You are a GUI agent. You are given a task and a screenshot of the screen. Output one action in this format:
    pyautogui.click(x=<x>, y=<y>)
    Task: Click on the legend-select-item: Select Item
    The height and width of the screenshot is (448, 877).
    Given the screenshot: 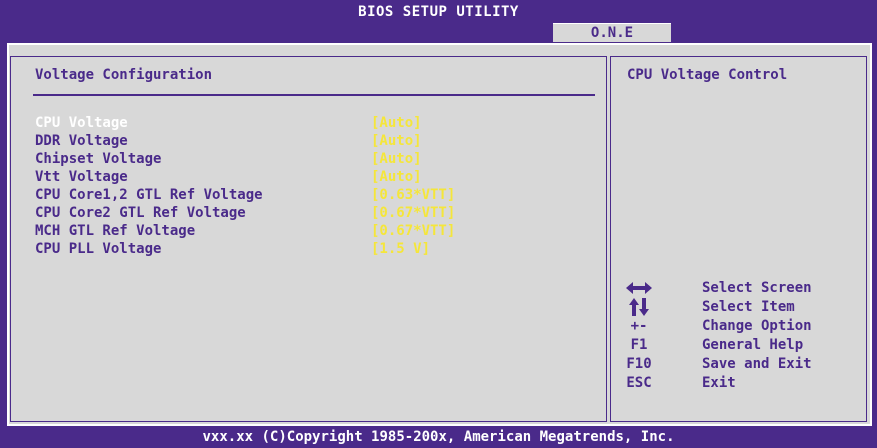 What is the action you would take?
    pyautogui.click(x=739, y=307)
    